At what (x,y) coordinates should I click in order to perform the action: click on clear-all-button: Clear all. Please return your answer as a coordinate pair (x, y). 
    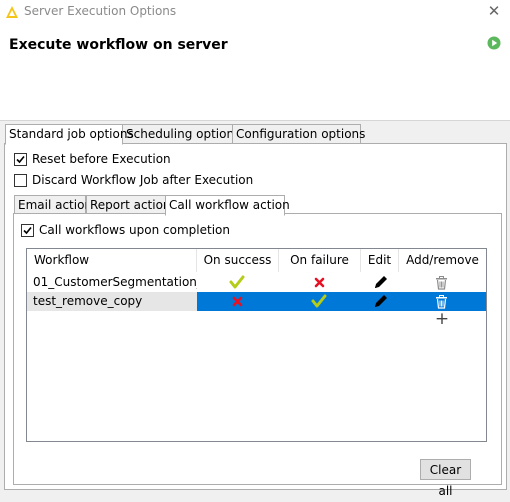
    Looking at the image, I should click on (445, 478).